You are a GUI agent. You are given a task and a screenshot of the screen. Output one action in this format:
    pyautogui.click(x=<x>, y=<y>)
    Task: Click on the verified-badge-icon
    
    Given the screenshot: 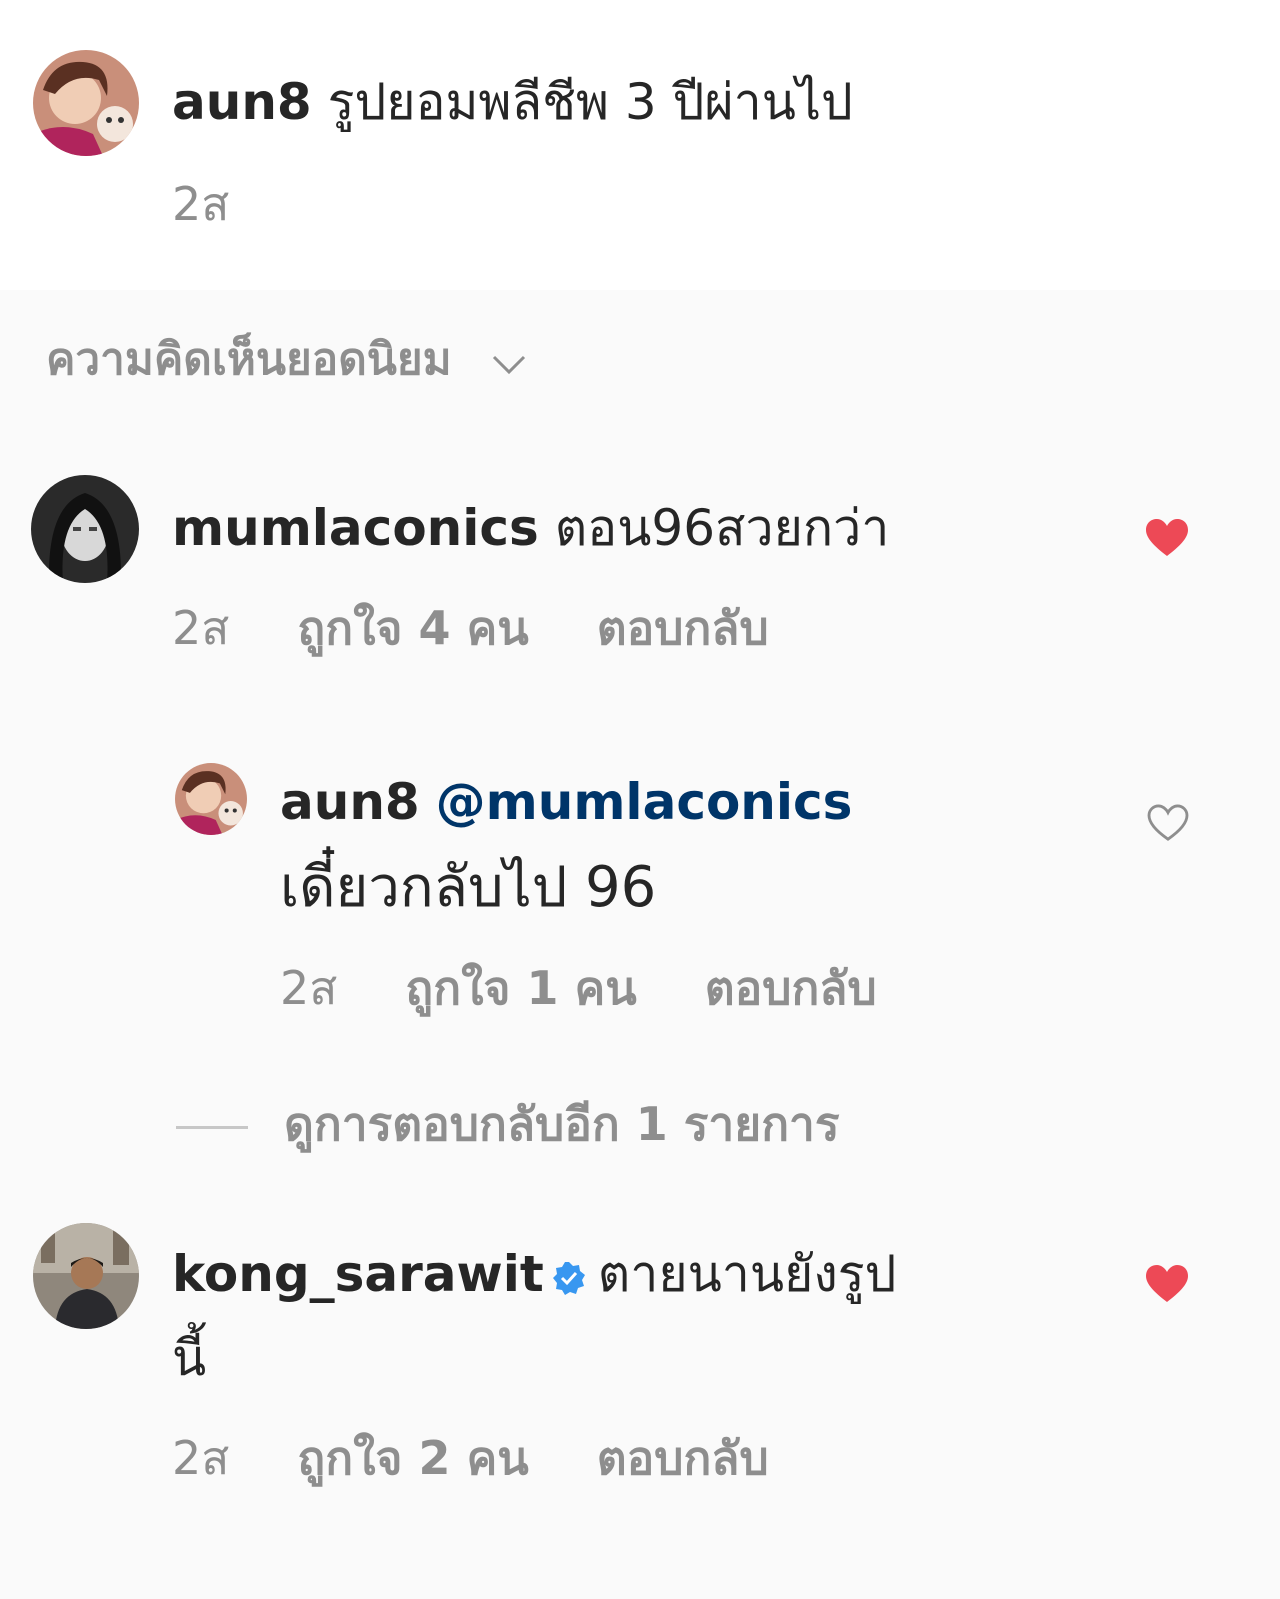 What is the action you would take?
    pyautogui.click(x=569, y=1278)
    